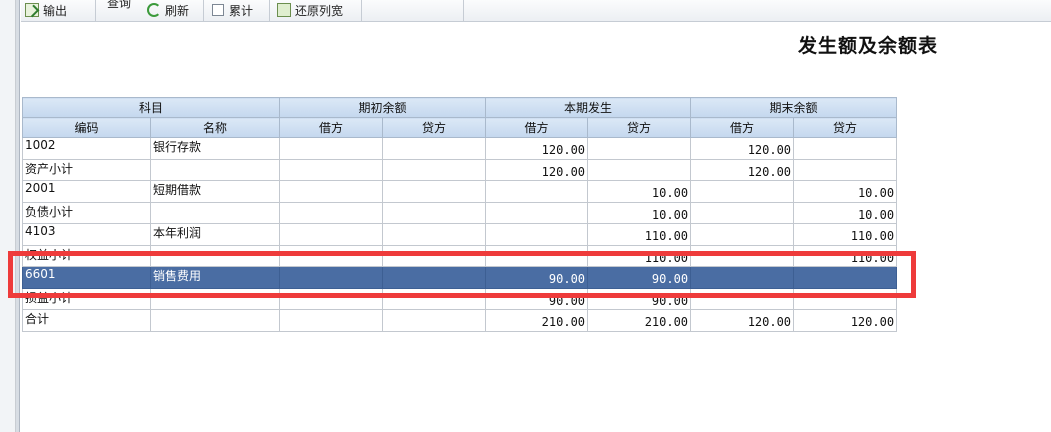  I want to click on cell-code: 权益小计, so click(86, 255).